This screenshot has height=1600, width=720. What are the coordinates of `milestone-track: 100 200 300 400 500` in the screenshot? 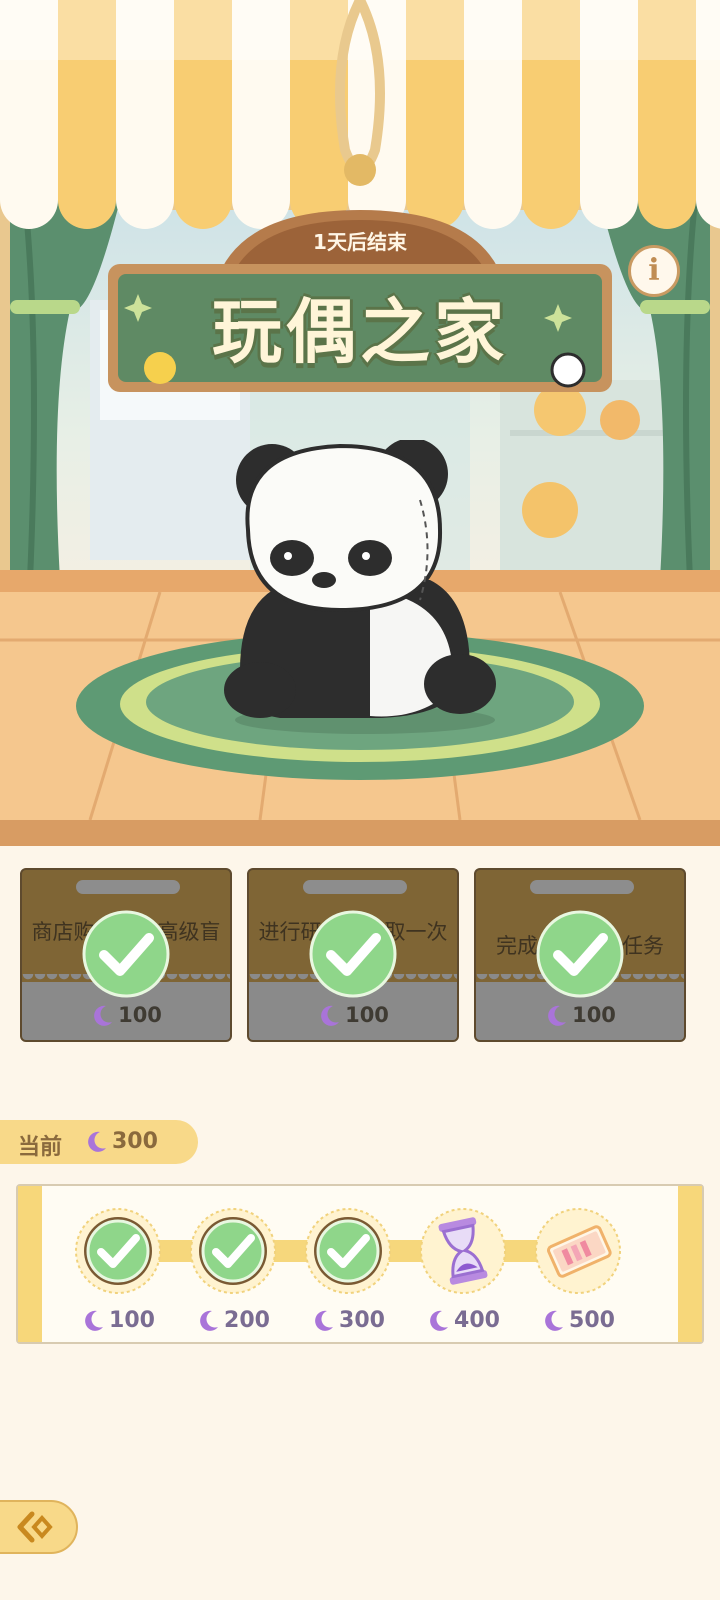 It's located at (360, 1264).